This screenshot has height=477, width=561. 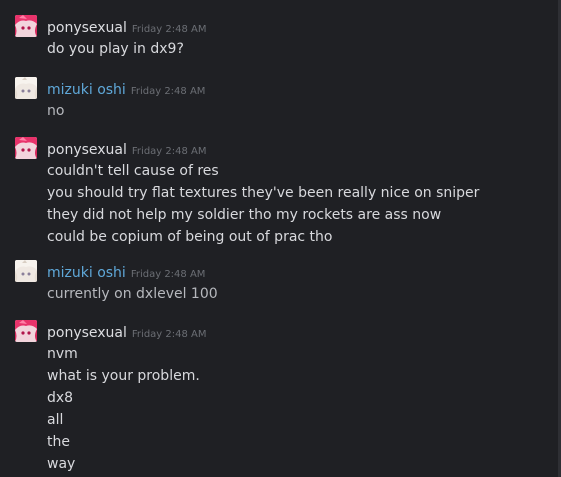 I want to click on message-body: no, so click(x=55, y=111).